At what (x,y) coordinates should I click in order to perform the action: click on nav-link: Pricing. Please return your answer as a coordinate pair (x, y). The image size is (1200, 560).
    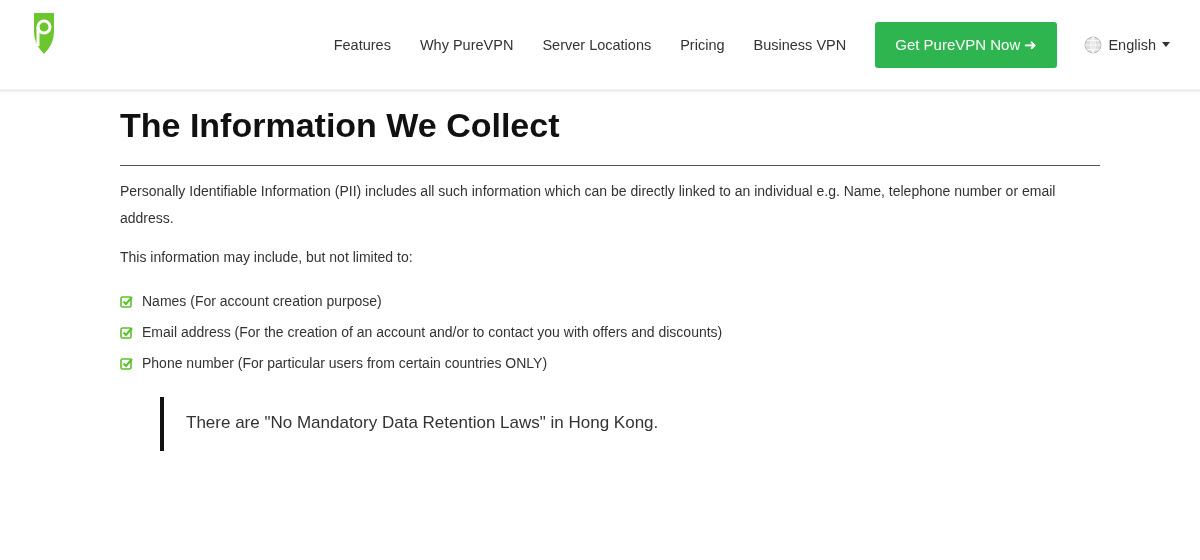
    Looking at the image, I should click on (702, 44).